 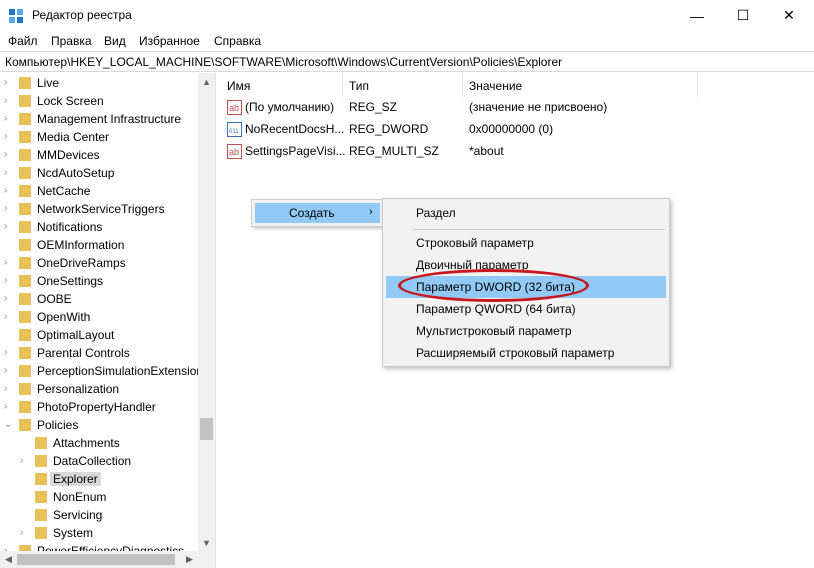 What do you see at coordinates (407, 15) in the screenshot?
I see `title-bar: Редактор реестра — ☐ ✕` at bounding box center [407, 15].